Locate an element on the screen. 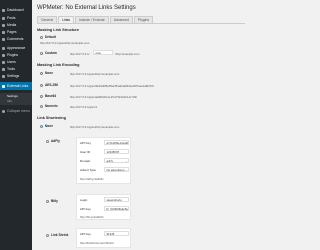 The image size is (320, 250). tab-plugins: Plugins is located at coordinates (143, 19).